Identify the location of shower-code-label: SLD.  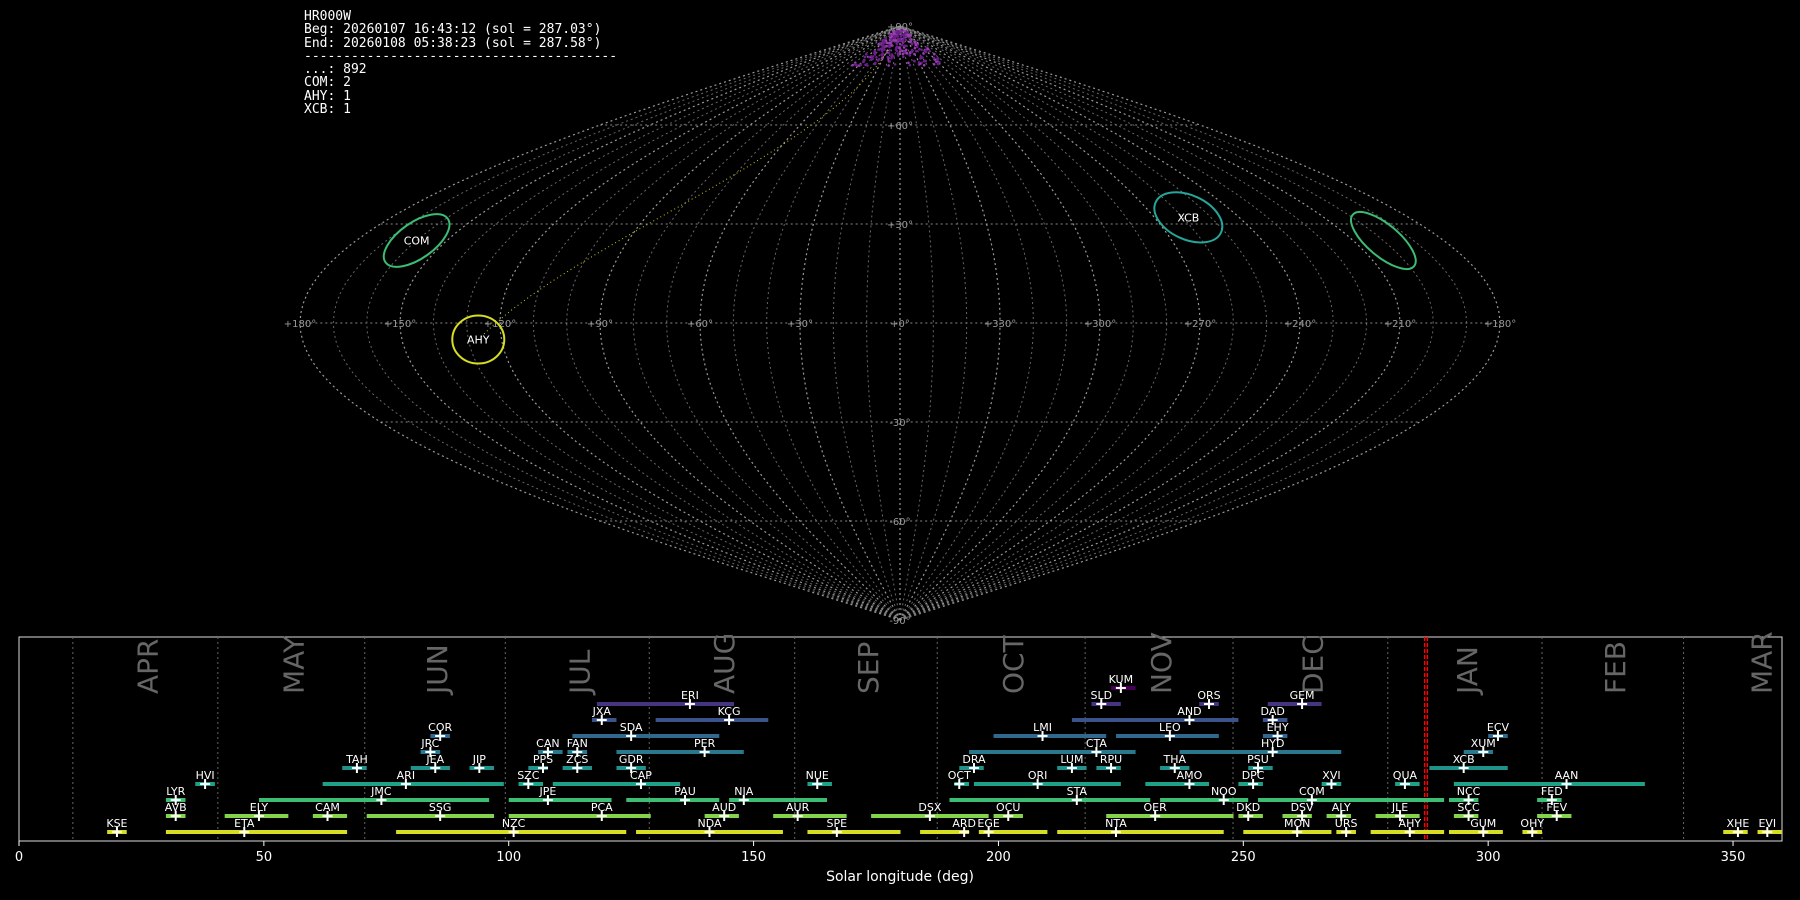
(1101, 695).